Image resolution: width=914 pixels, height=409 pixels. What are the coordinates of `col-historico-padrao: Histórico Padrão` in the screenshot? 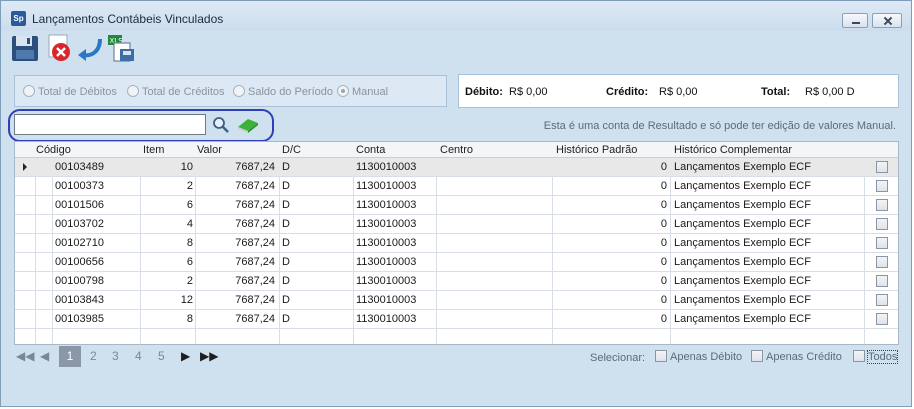 It's located at (596, 150).